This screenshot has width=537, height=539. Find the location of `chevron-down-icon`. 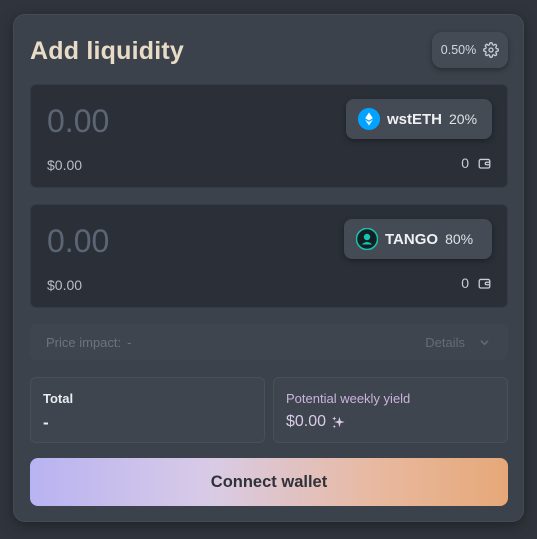

chevron-down-icon is located at coordinates (484, 343).